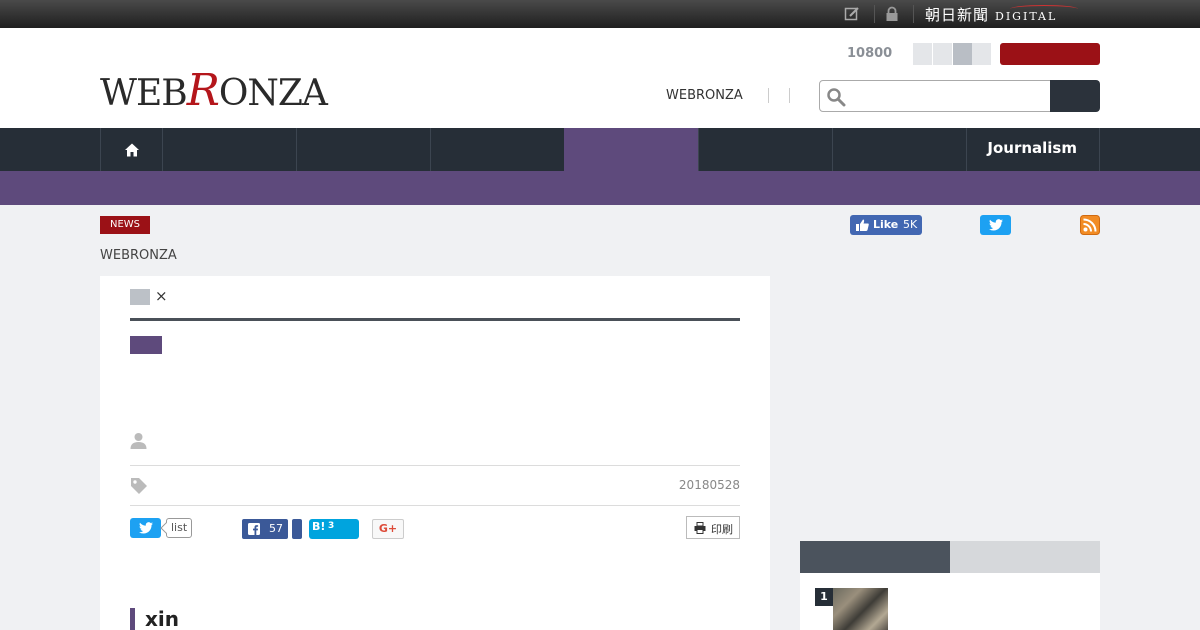 The height and width of the screenshot is (630, 1200). Describe the element at coordinates (910, 224) in the screenshot. I see `like-count: 5K` at that location.